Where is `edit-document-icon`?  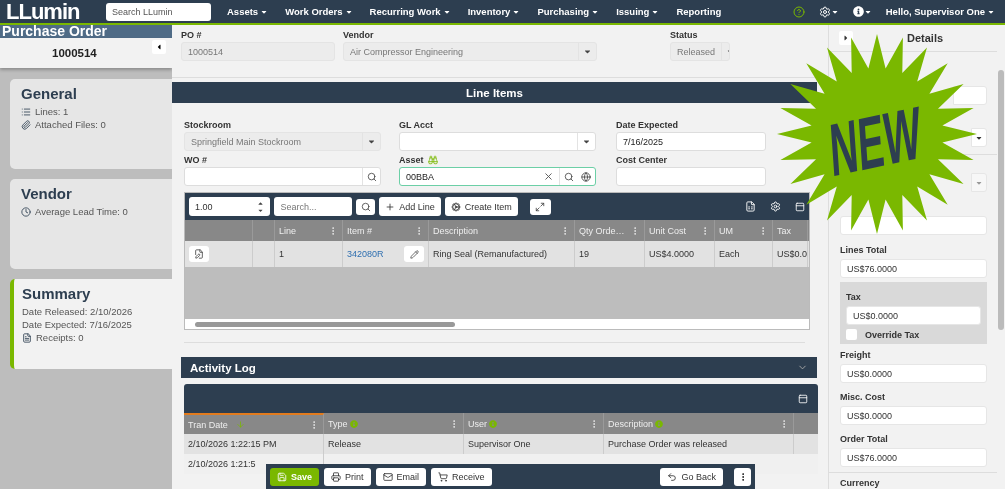 edit-document-icon is located at coordinates (199, 254).